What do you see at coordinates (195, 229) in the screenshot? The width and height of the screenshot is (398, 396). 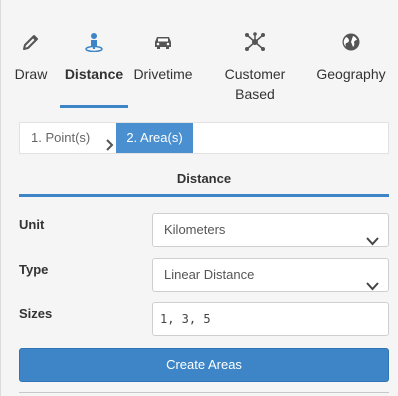 I see `unit-select-value: Kilometers` at bounding box center [195, 229].